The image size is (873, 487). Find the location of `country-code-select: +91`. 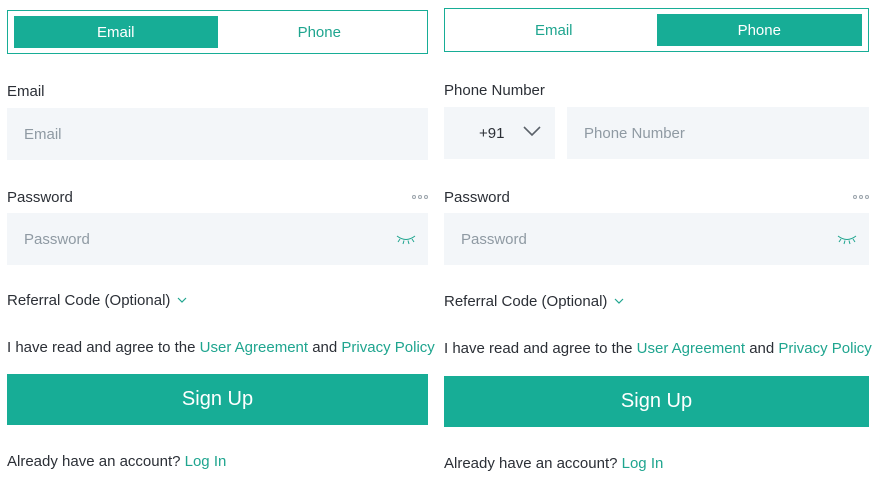

country-code-select: +91 is located at coordinates (499, 133).